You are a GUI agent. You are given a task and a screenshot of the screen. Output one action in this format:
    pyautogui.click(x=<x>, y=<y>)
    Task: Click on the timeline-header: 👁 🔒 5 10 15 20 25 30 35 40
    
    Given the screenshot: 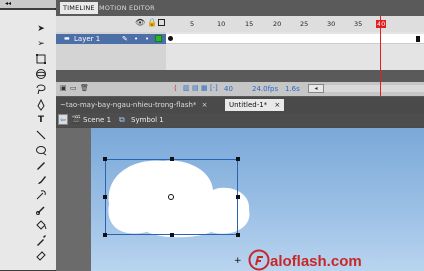 What is the action you would take?
    pyautogui.click(x=240, y=24)
    